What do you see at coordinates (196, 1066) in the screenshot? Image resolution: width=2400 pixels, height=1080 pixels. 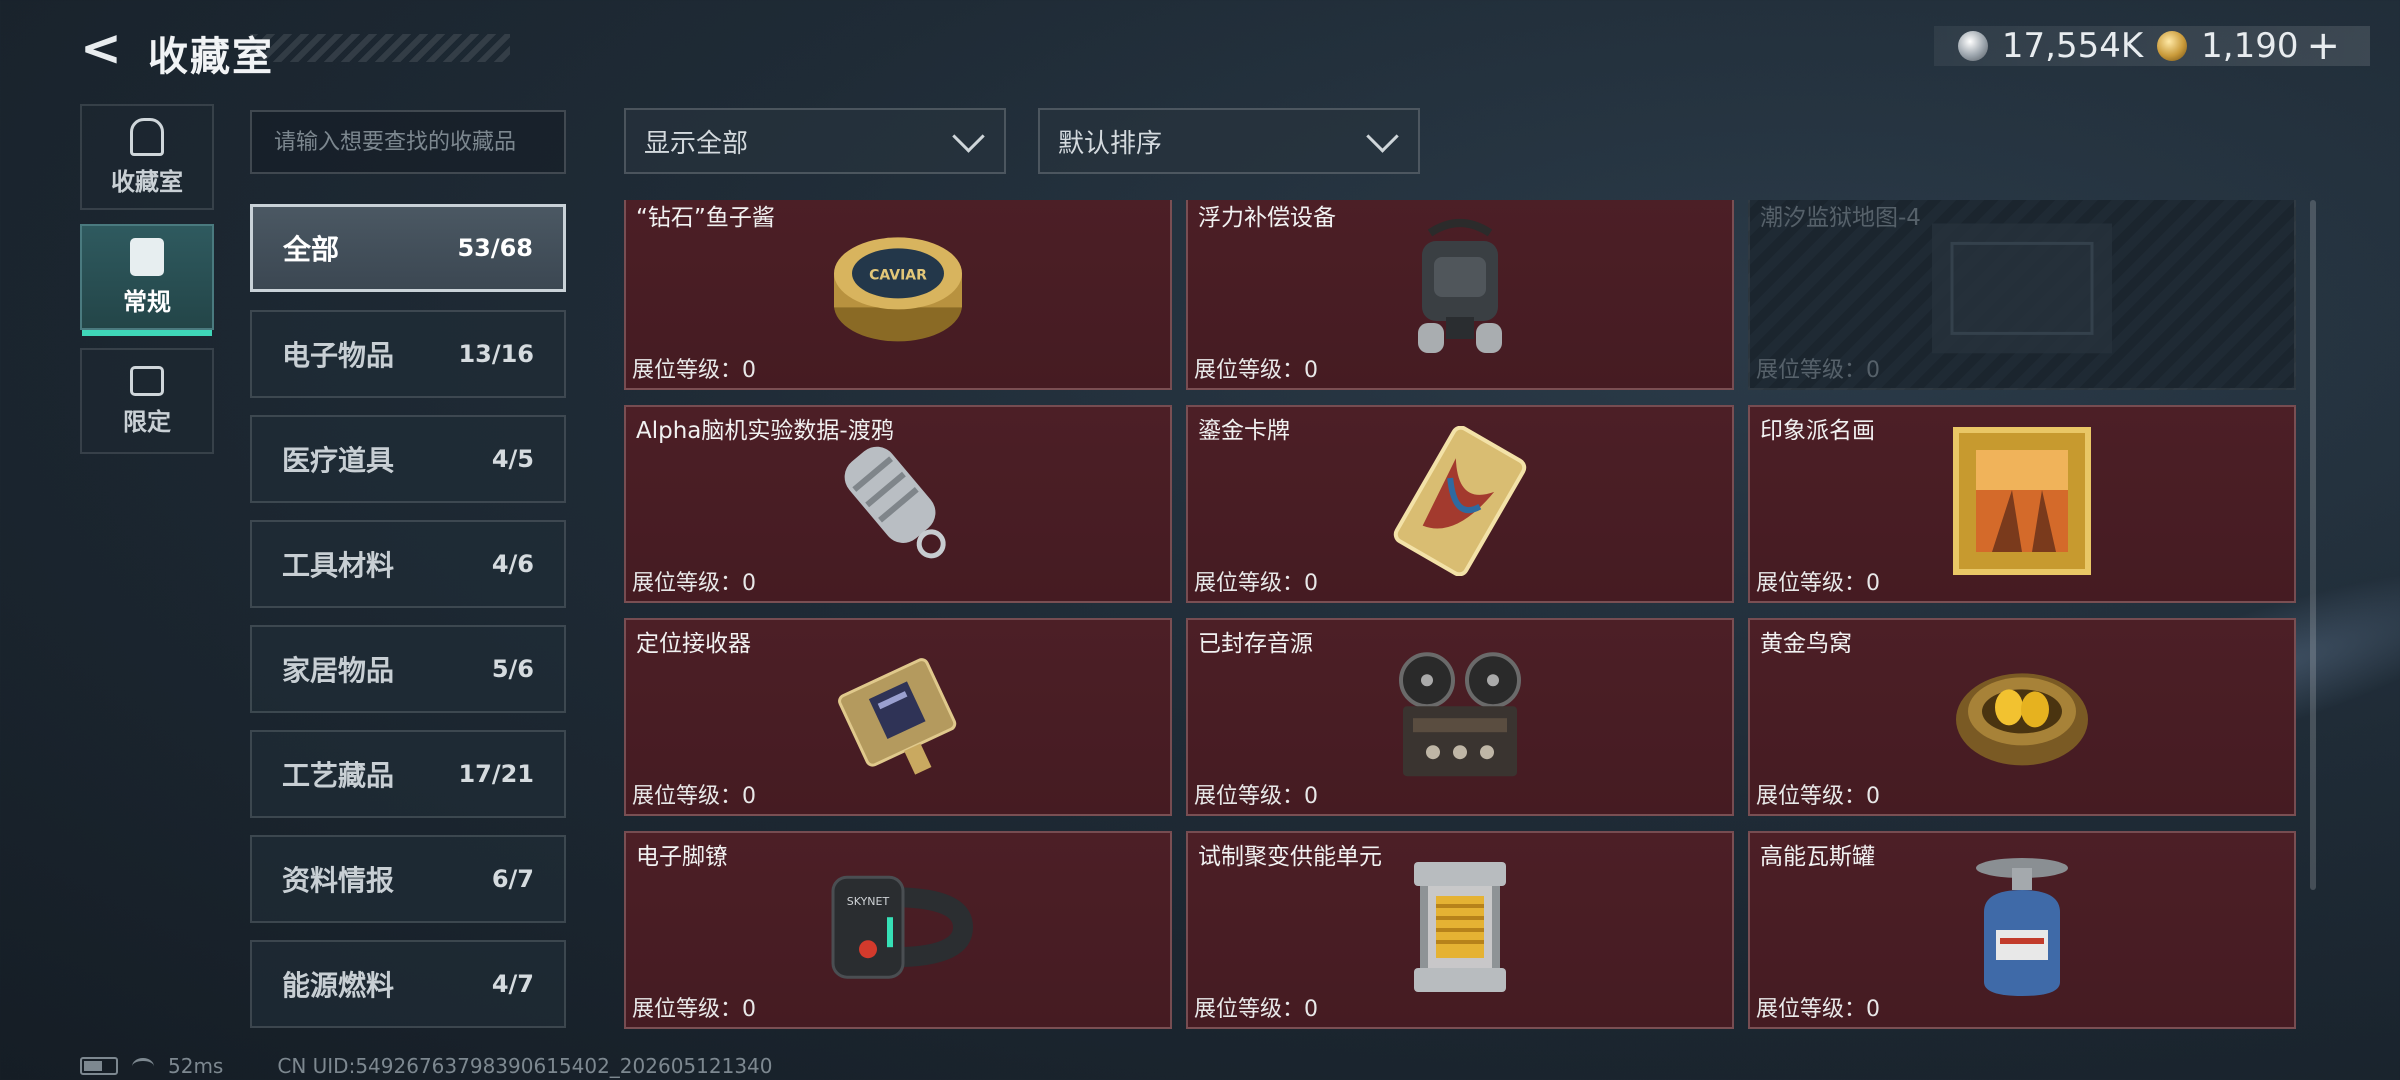 I see `ping-value: 52ms` at bounding box center [196, 1066].